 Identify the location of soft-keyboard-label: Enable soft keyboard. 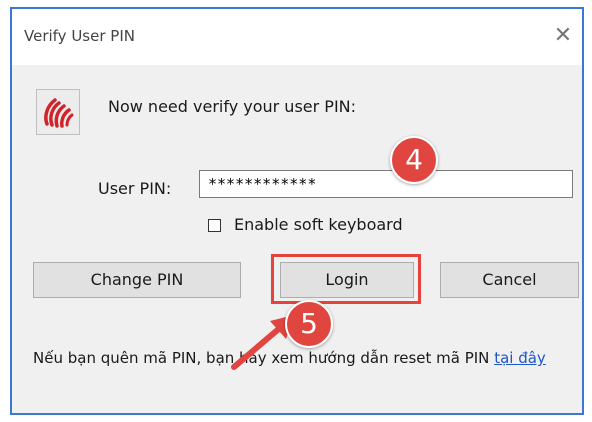
(318, 224).